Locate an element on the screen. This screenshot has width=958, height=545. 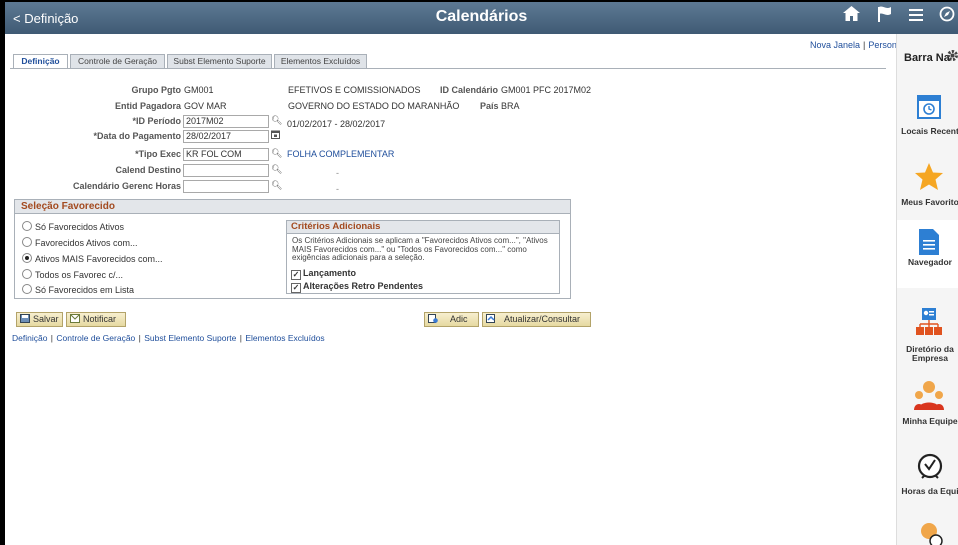
checkbox-lancamento: ✓ Lançamento is located at coordinates (323, 274).